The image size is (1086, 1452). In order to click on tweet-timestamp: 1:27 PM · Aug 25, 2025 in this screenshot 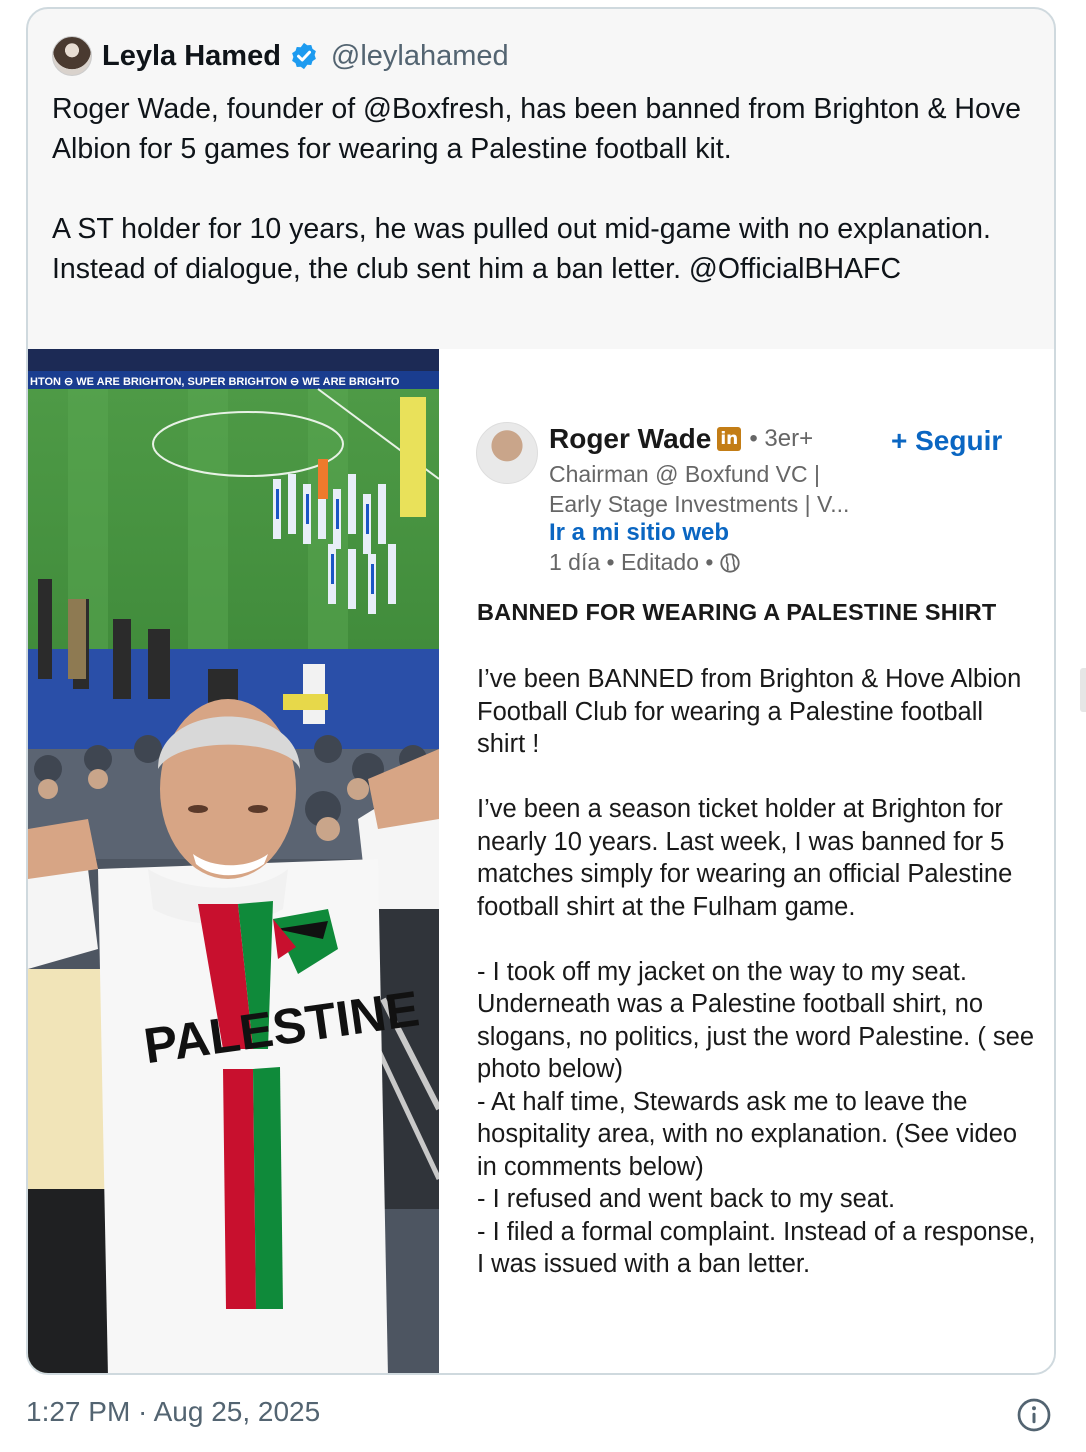, I will do `click(173, 1412)`.